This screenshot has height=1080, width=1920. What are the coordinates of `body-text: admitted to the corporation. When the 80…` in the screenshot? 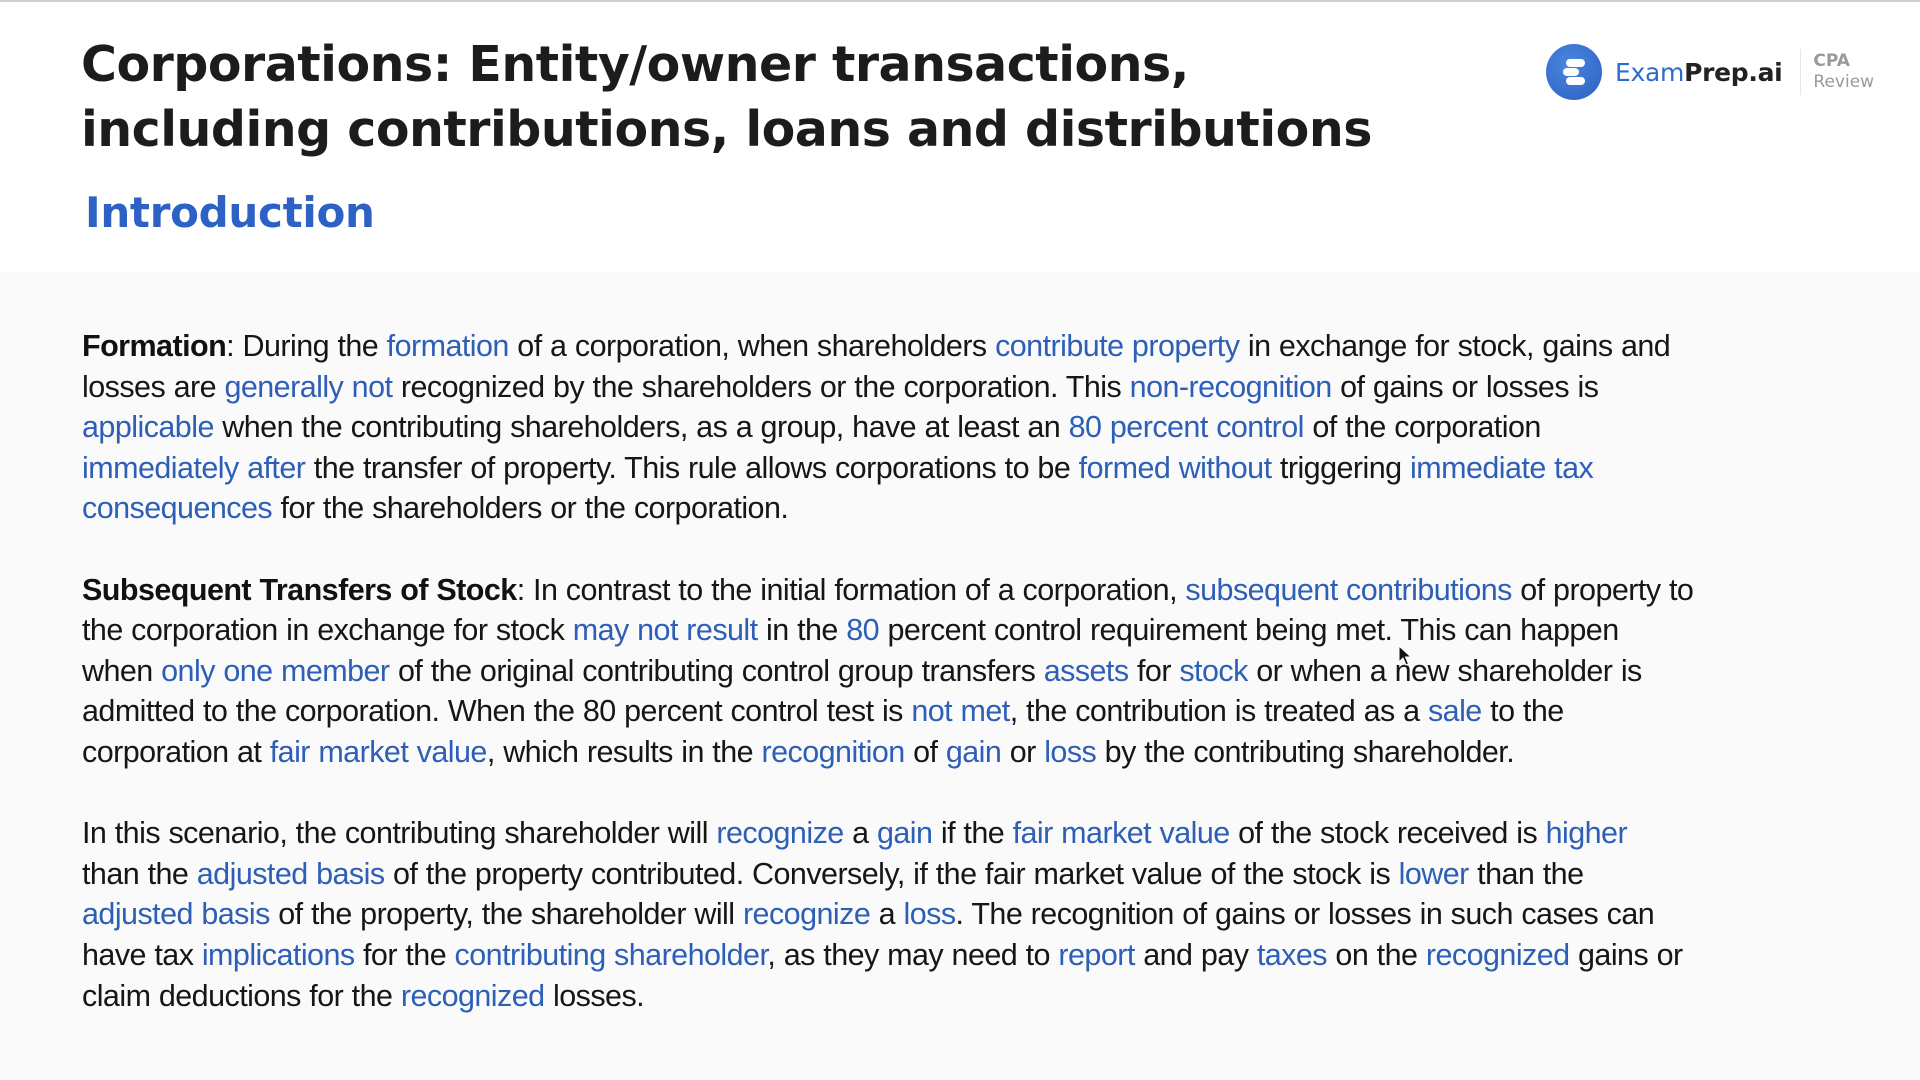 It's located at (497, 711).